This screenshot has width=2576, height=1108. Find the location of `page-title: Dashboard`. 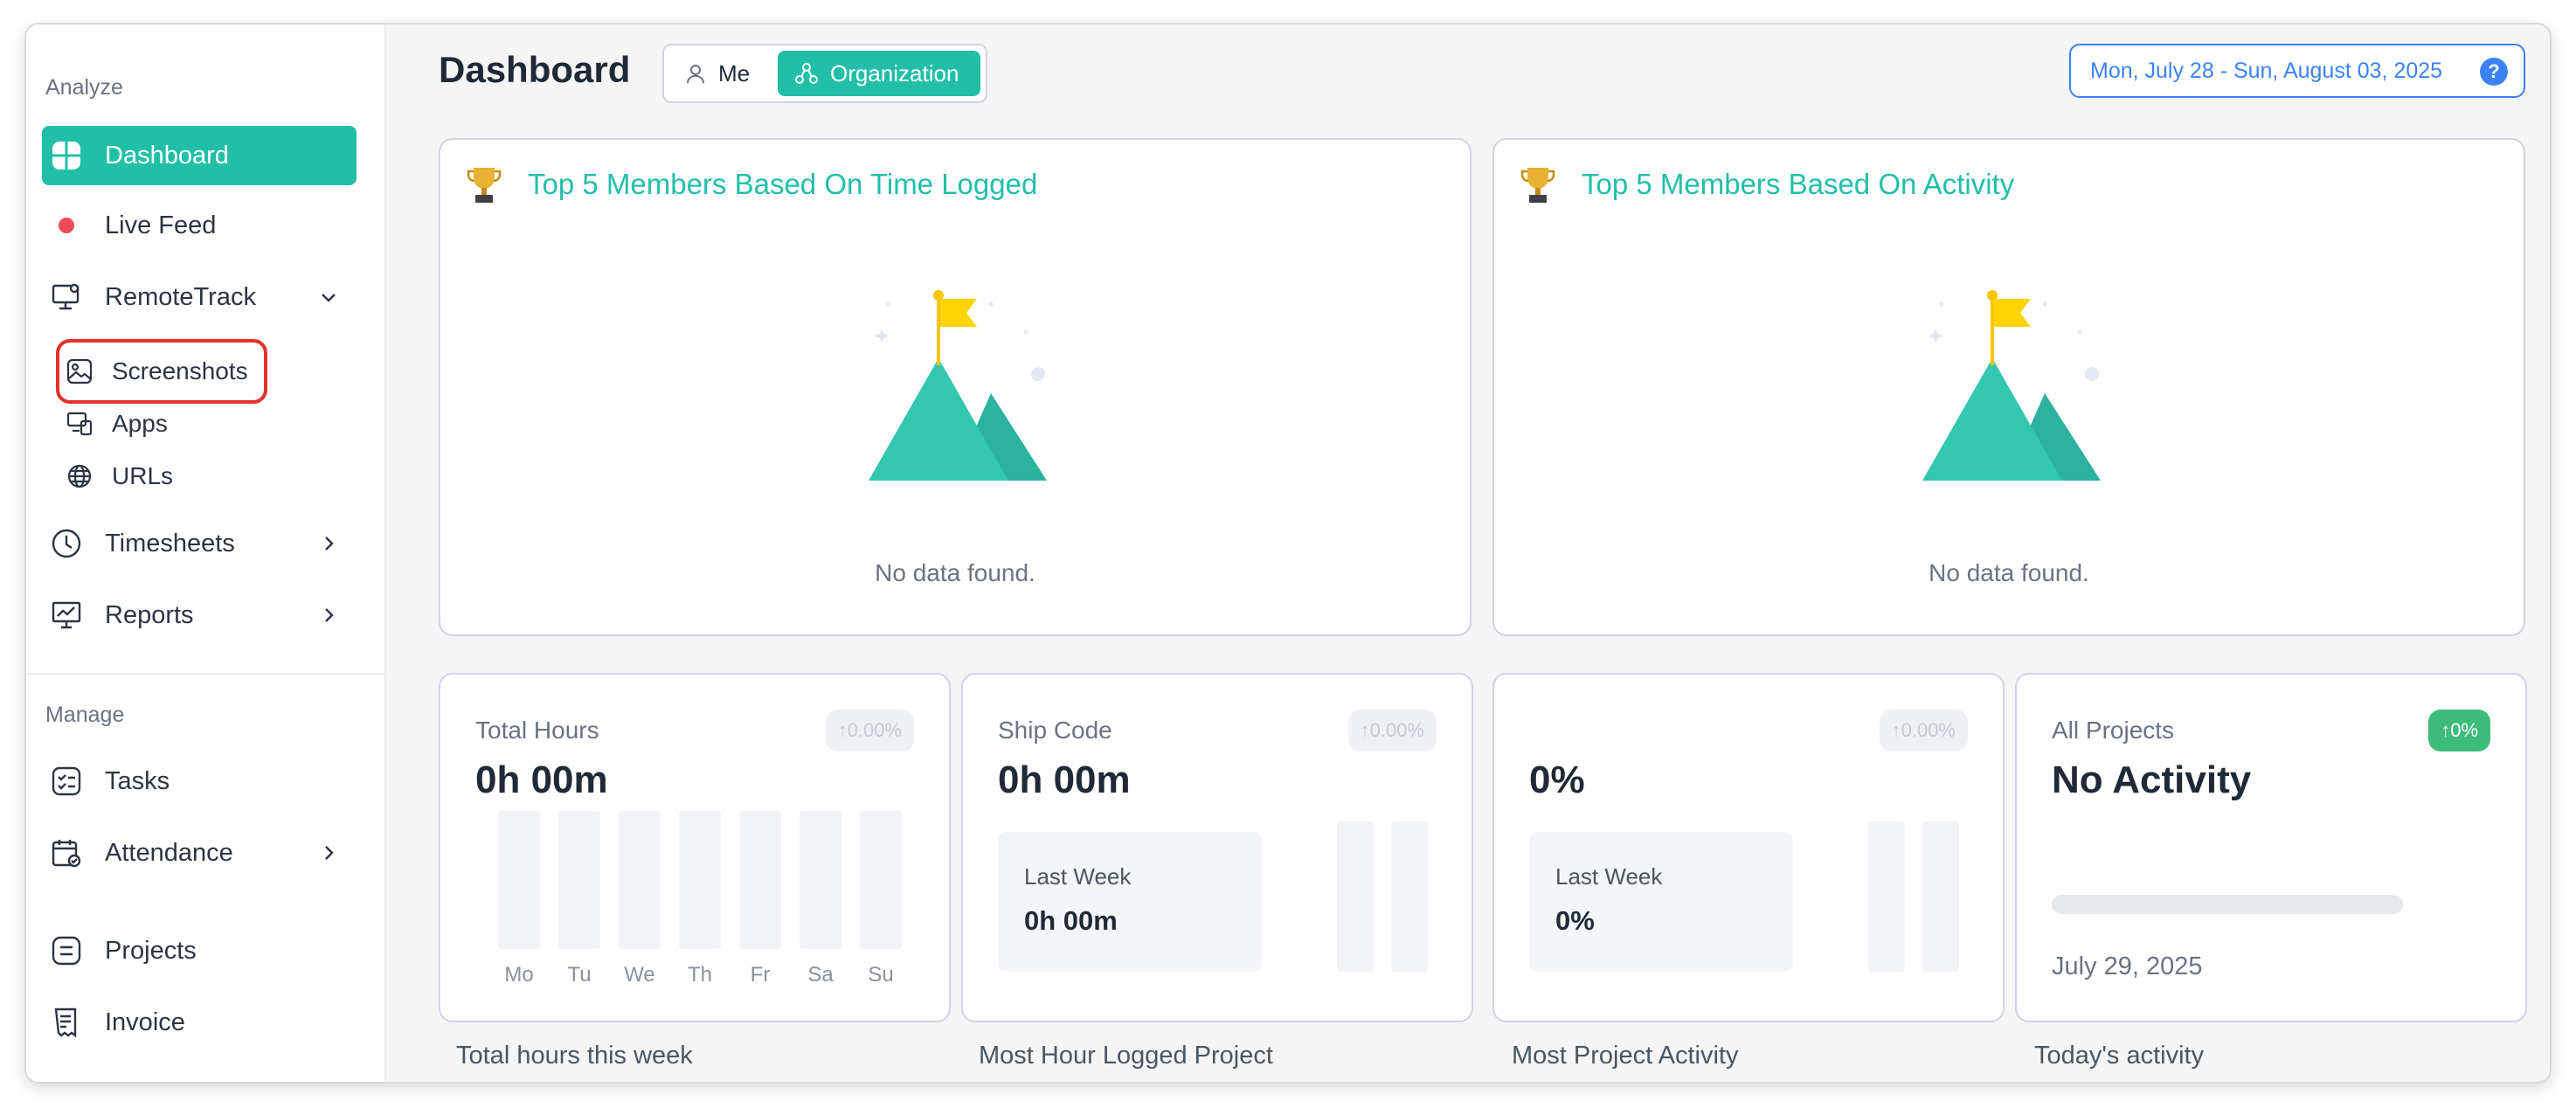

page-title: Dashboard is located at coordinates (535, 69).